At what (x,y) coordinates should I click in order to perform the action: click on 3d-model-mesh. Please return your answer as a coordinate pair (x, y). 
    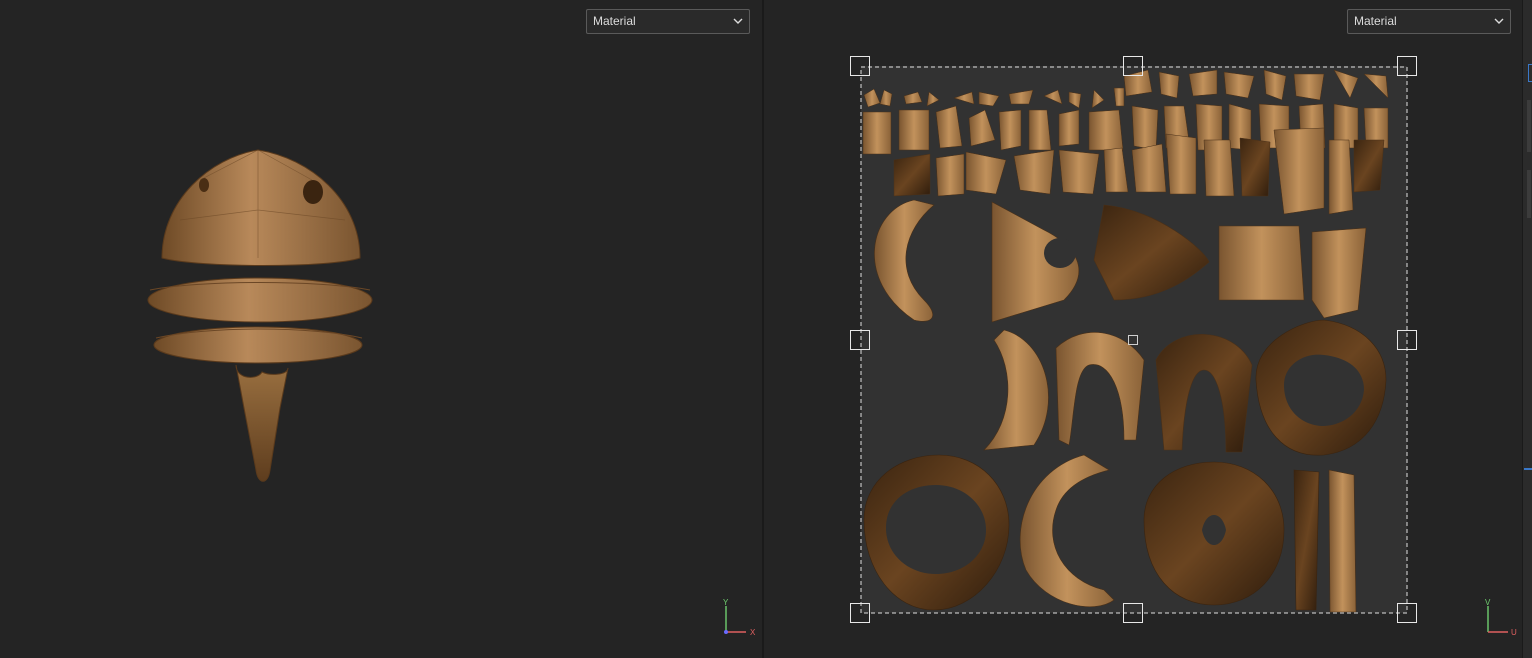
    Looking at the image, I should click on (260, 315).